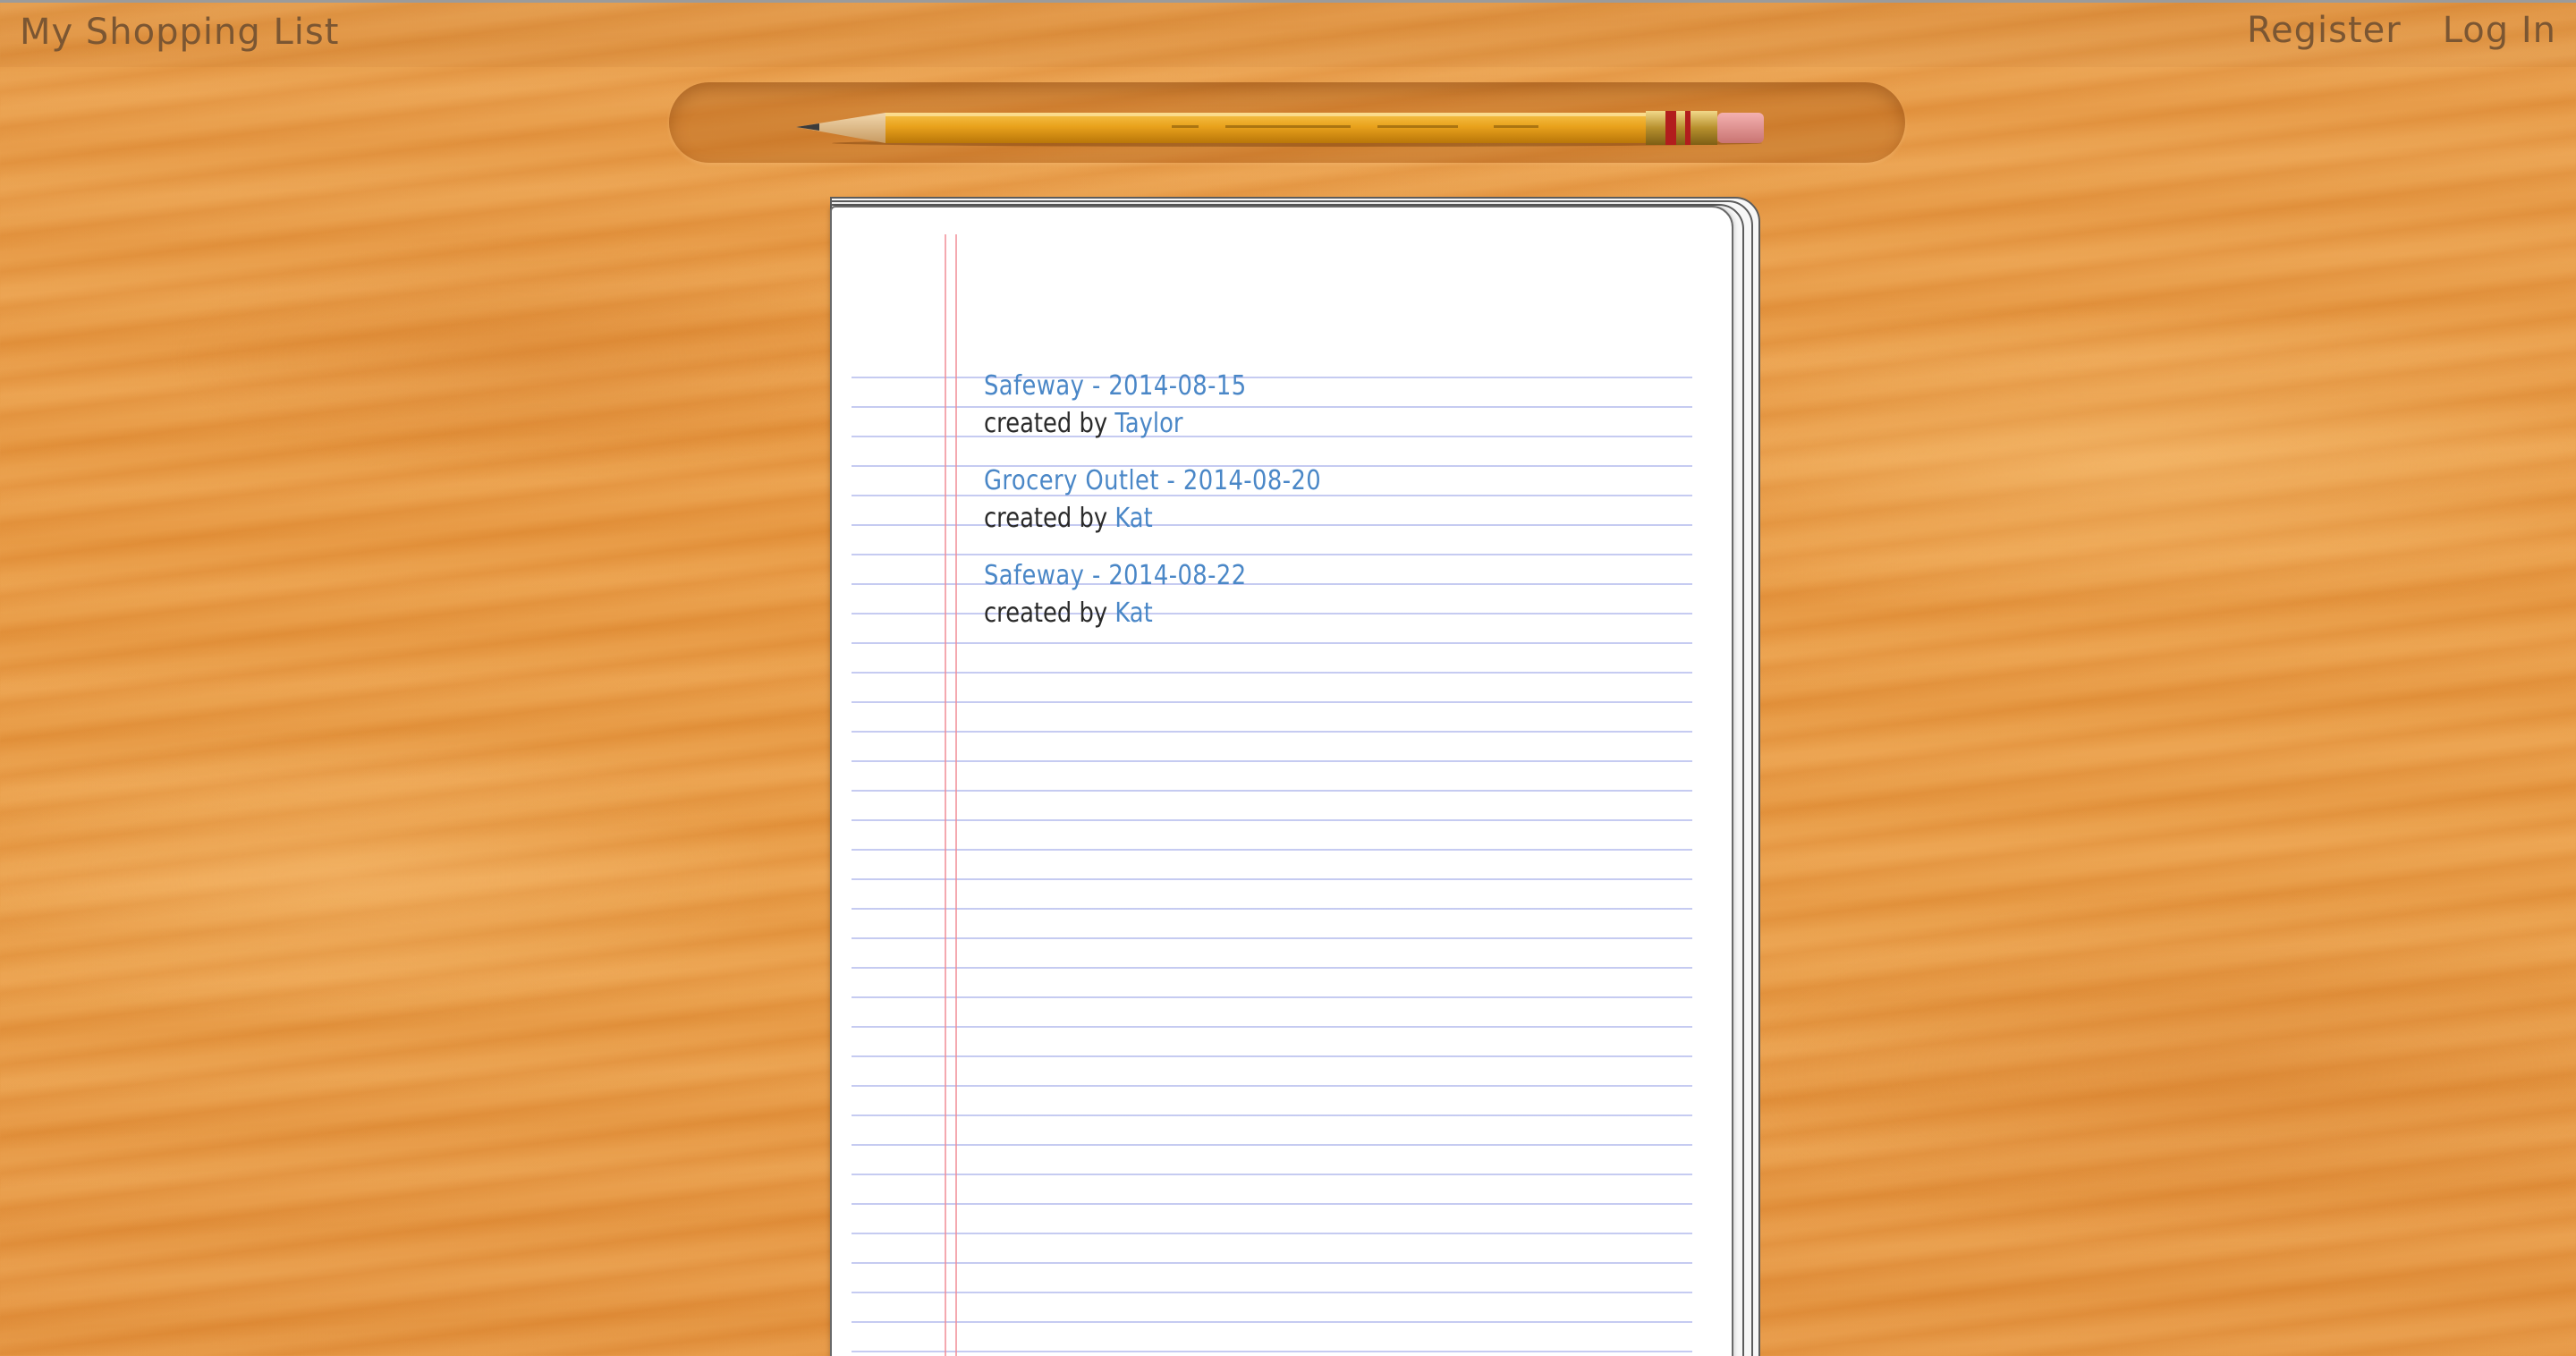  I want to click on list-link: Safeway - 2014-08-22, so click(1291, 576).